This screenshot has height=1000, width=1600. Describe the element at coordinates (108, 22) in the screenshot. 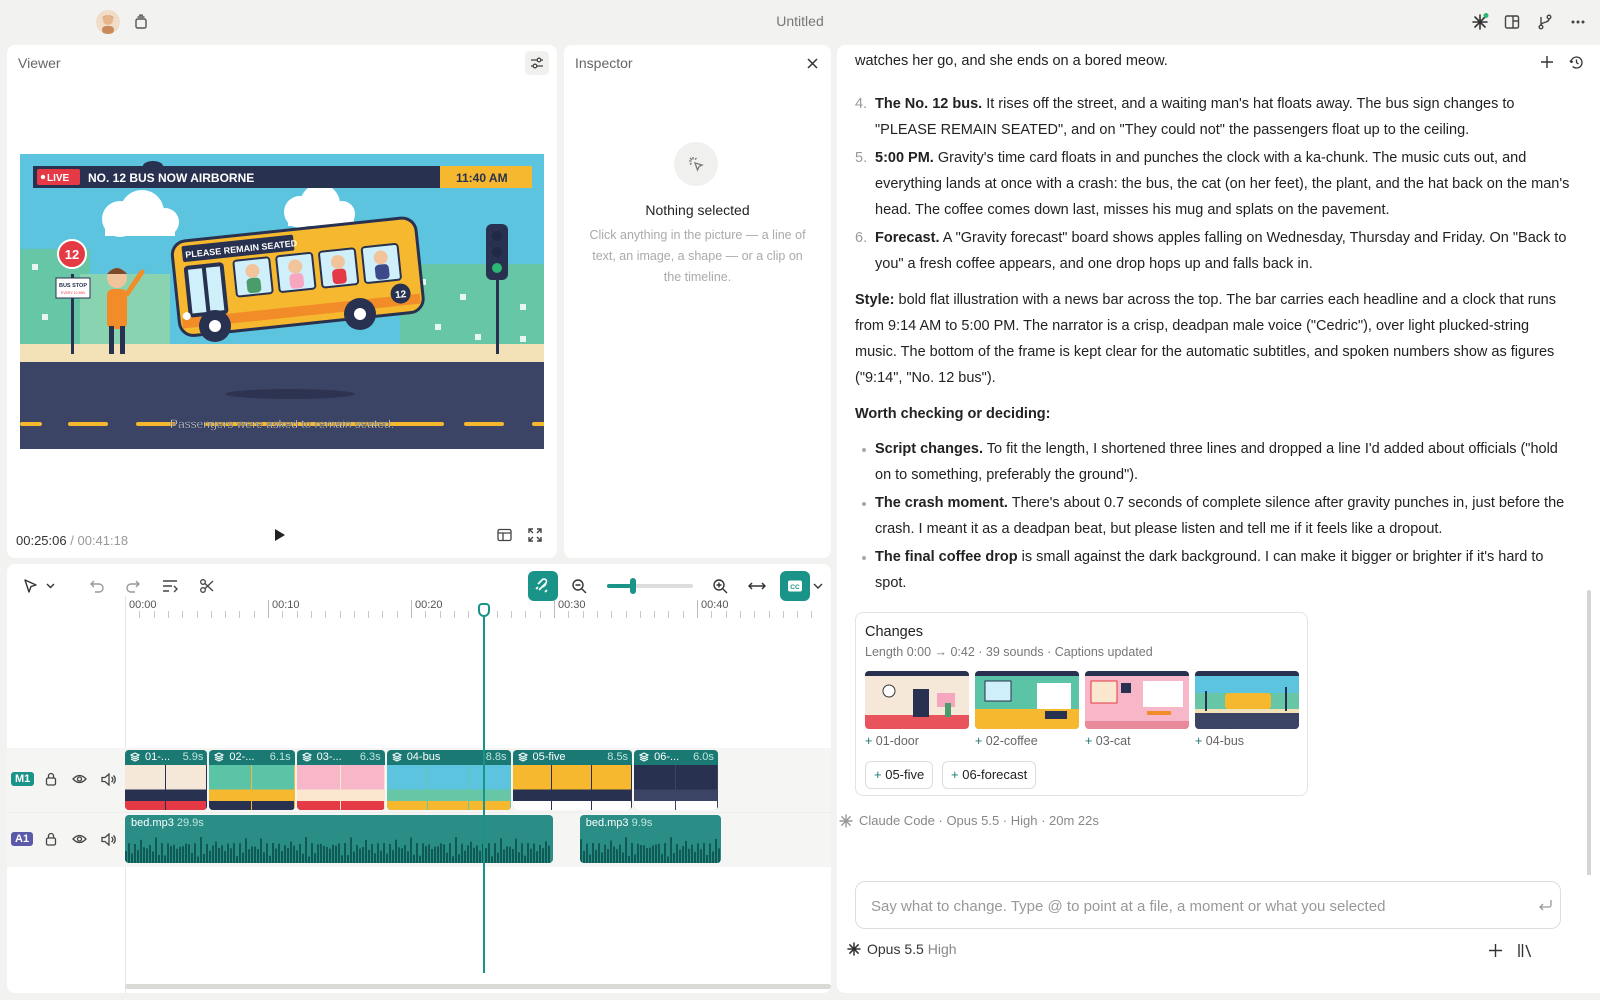

I see `avatar` at that location.